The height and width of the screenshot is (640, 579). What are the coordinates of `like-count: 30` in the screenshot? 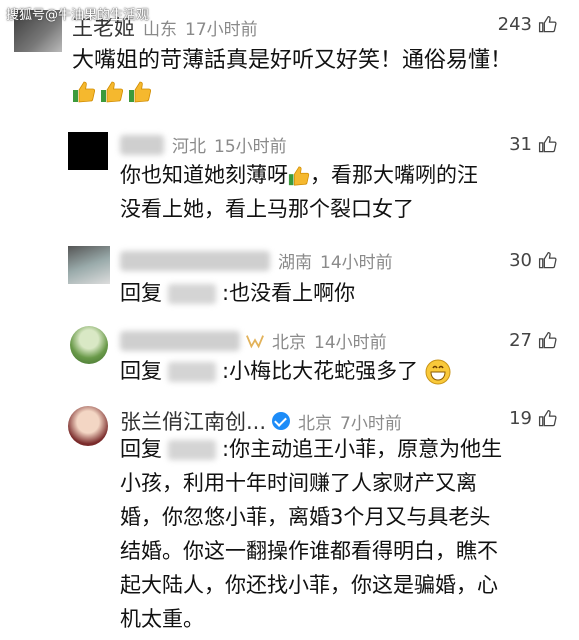 It's located at (520, 260).